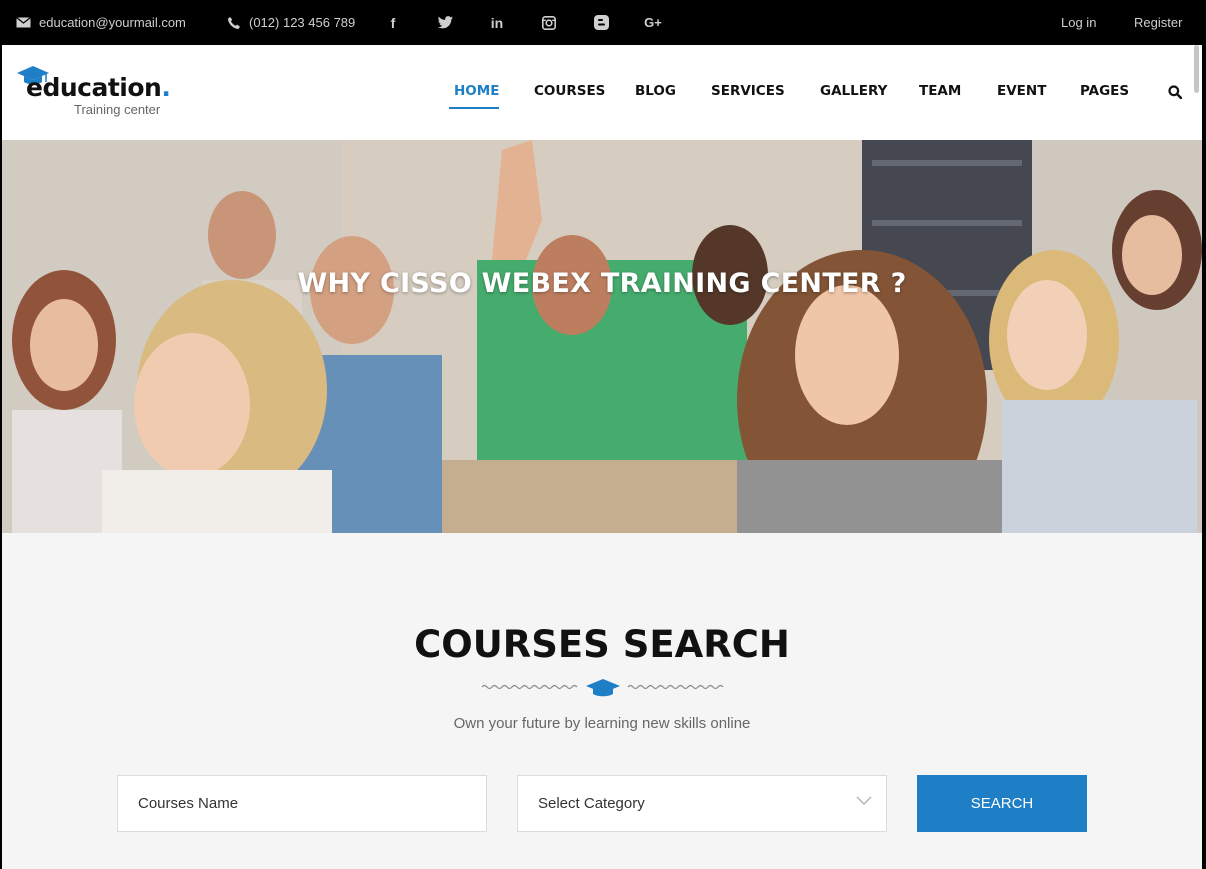 This screenshot has width=1206, height=869. I want to click on logo: education. Training center, so click(96, 92).